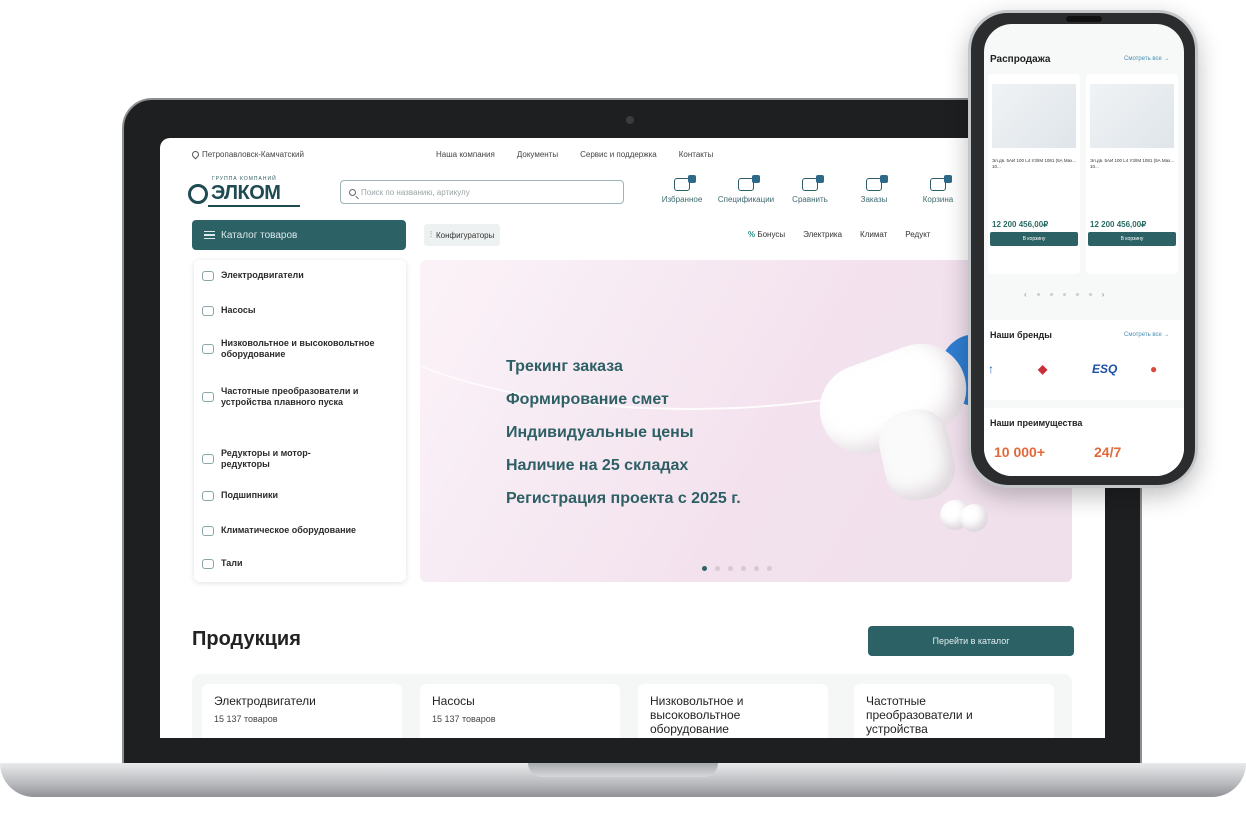 The height and width of the screenshot is (814, 1246). Describe the element at coordinates (618, 154) in the screenshot. I see `top-link-service: Сервис и поддержка` at that location.